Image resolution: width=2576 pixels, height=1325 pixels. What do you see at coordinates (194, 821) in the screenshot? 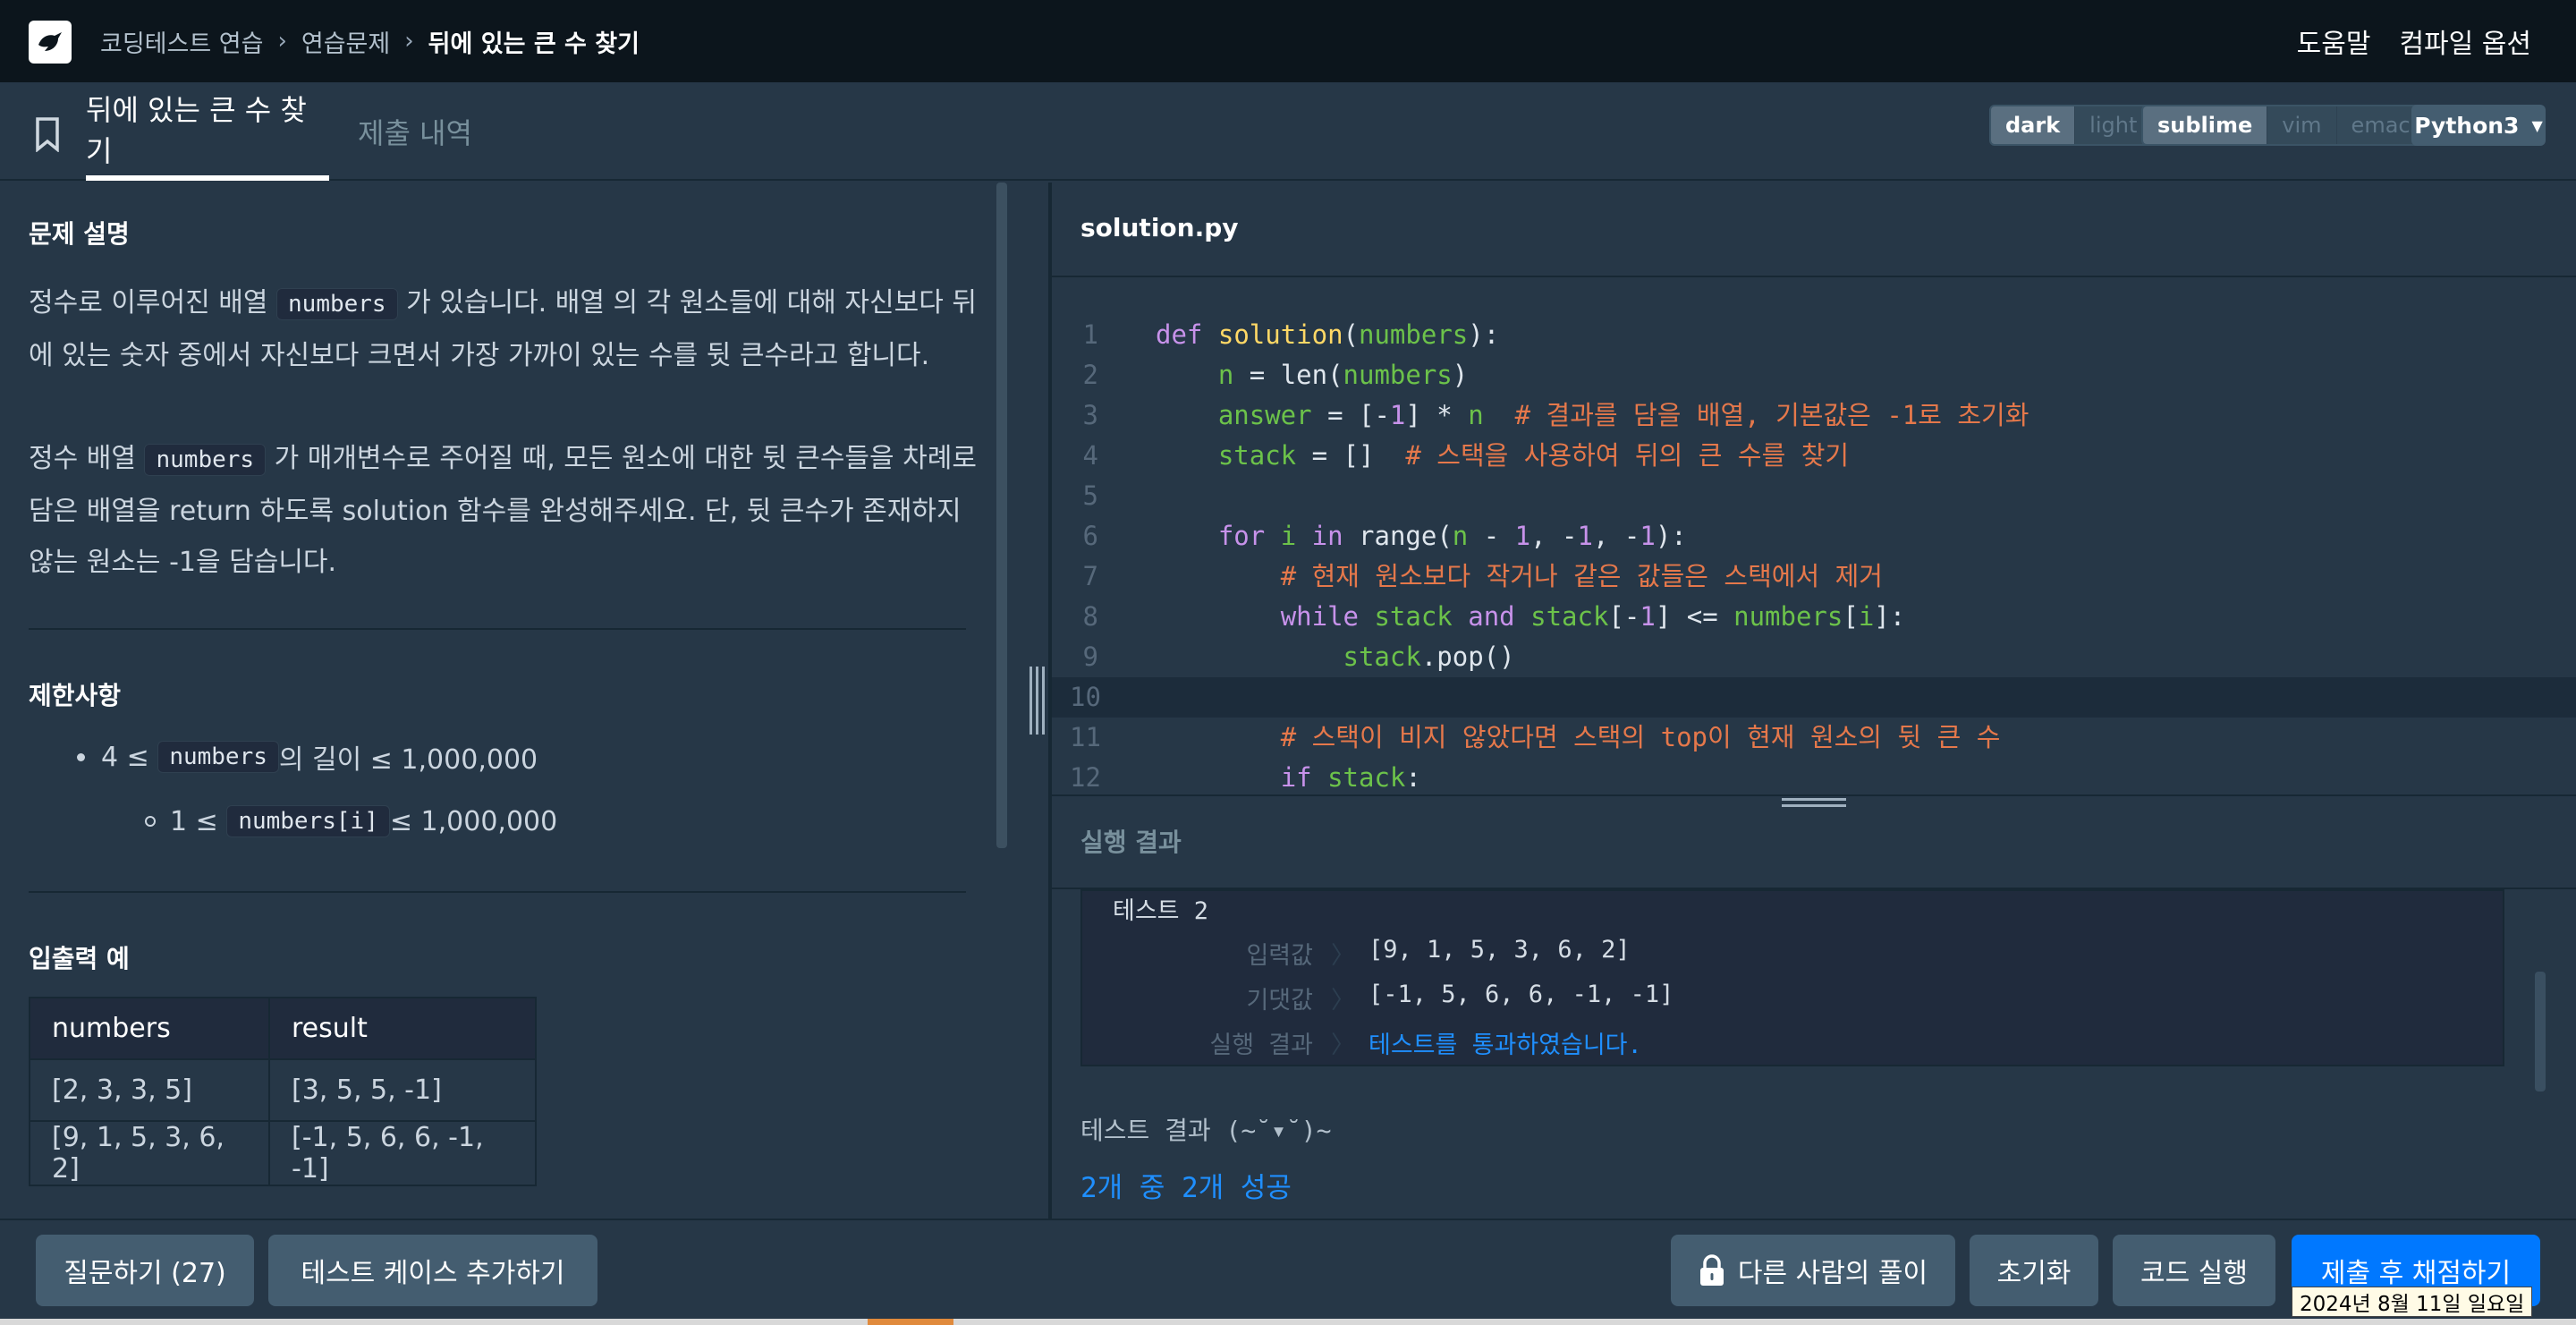
I see `c2-text-a: 1 ≤` at bounding box center [194, 821].